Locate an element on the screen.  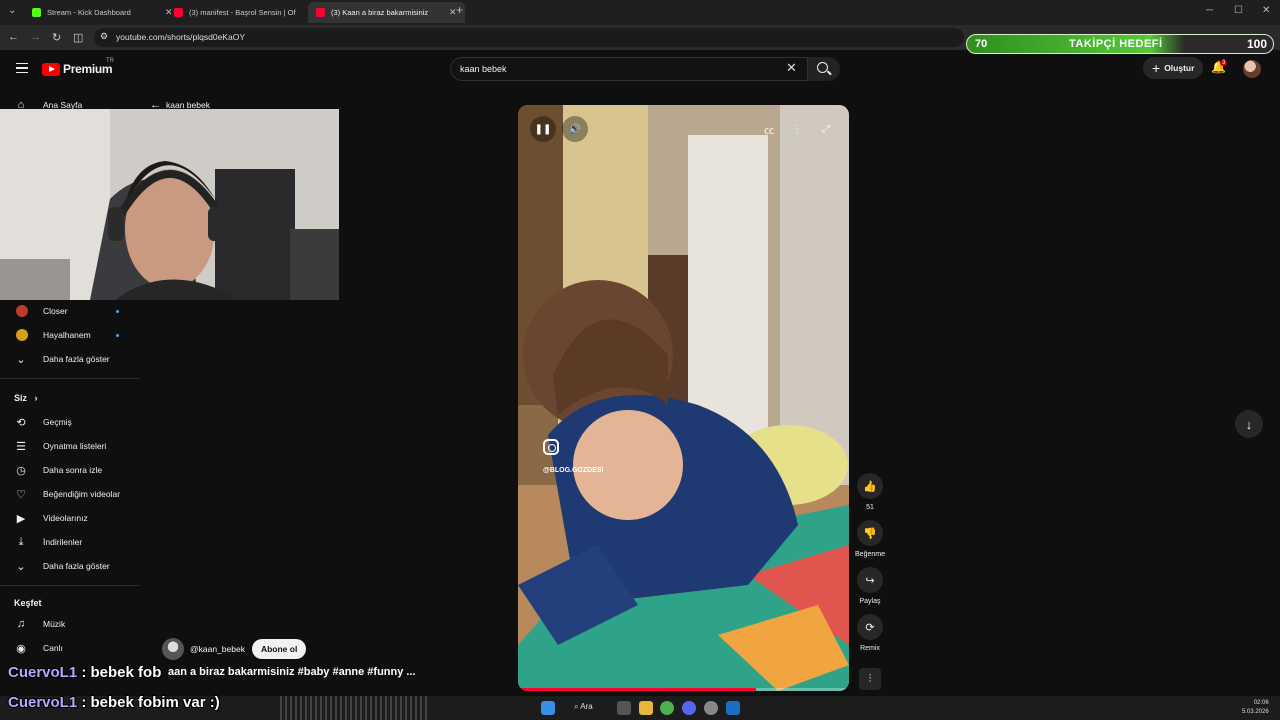
tab-manifest: (3) manifest - Başrol Sensin | Of ✕ is located at coordinates (244, 12).